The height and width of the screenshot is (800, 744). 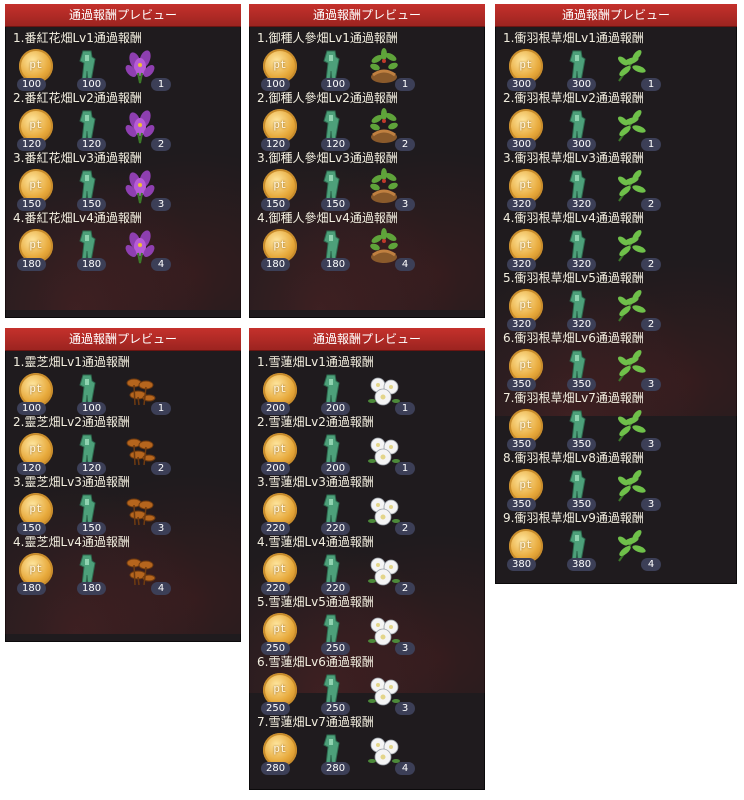 I want to click on reward-items: pt 100 100 1, so click(x=373, y=68).